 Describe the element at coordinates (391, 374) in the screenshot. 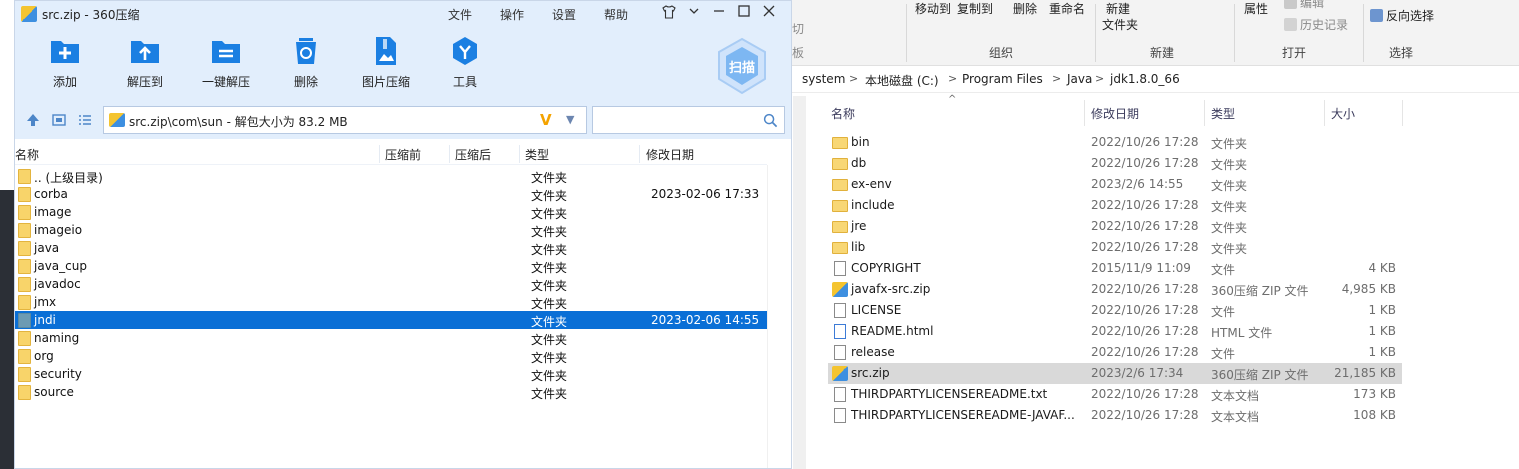

I see `archive-row: security 文件夹` at that location.